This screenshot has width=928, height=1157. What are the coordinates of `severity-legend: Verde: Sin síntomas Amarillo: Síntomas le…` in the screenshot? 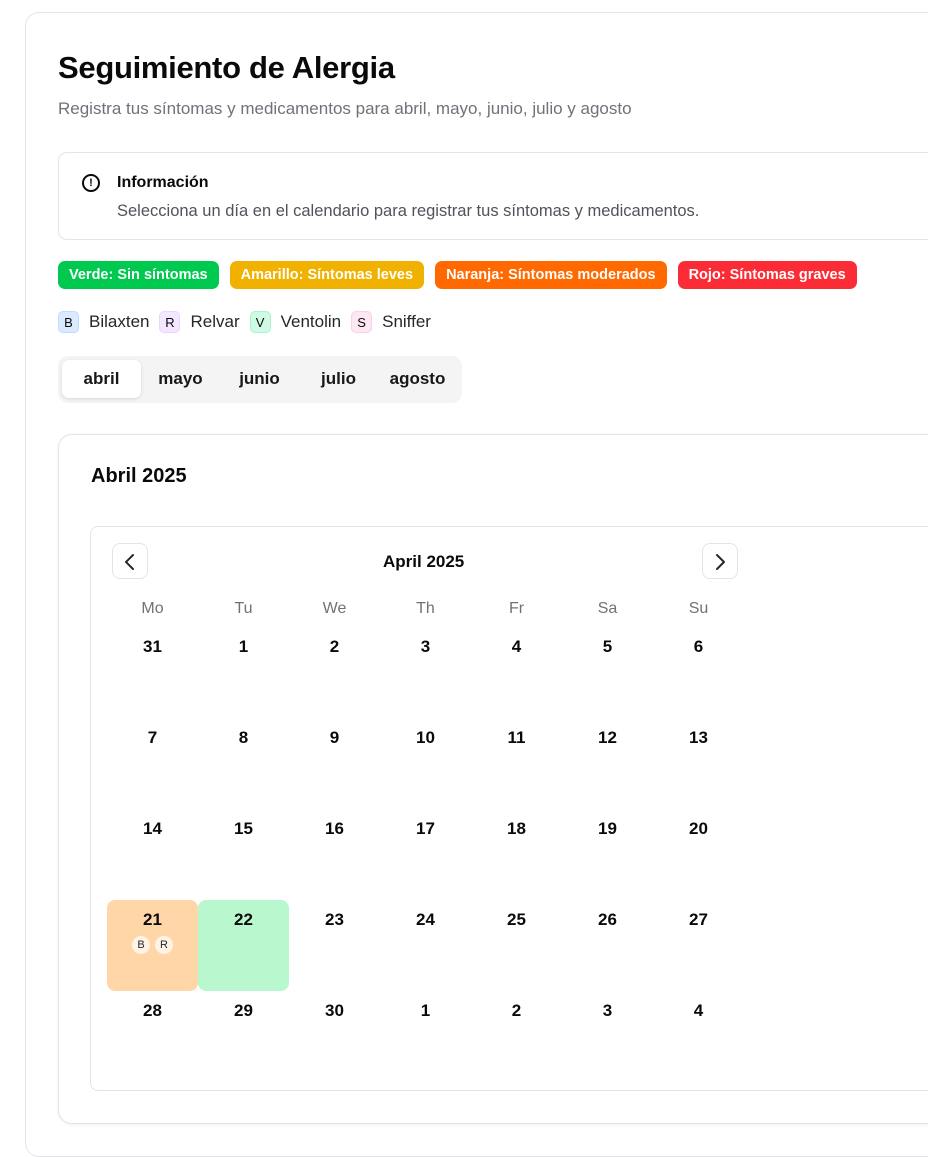 It's located at (457, 275).